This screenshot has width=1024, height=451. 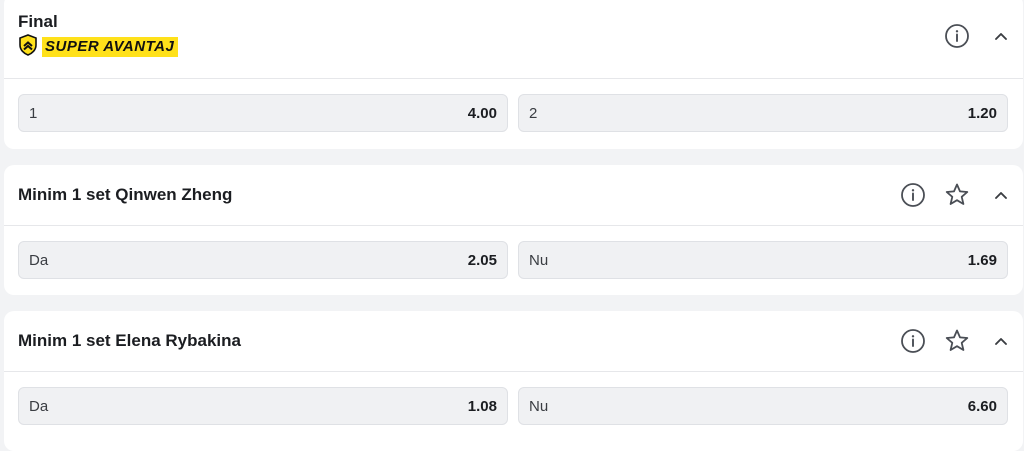 What do you see at coordinates (513, 406) in the screenshot?
I see `outcomes-row: Da 1.08 Nu 6.60` at bounding box center [513, 406].